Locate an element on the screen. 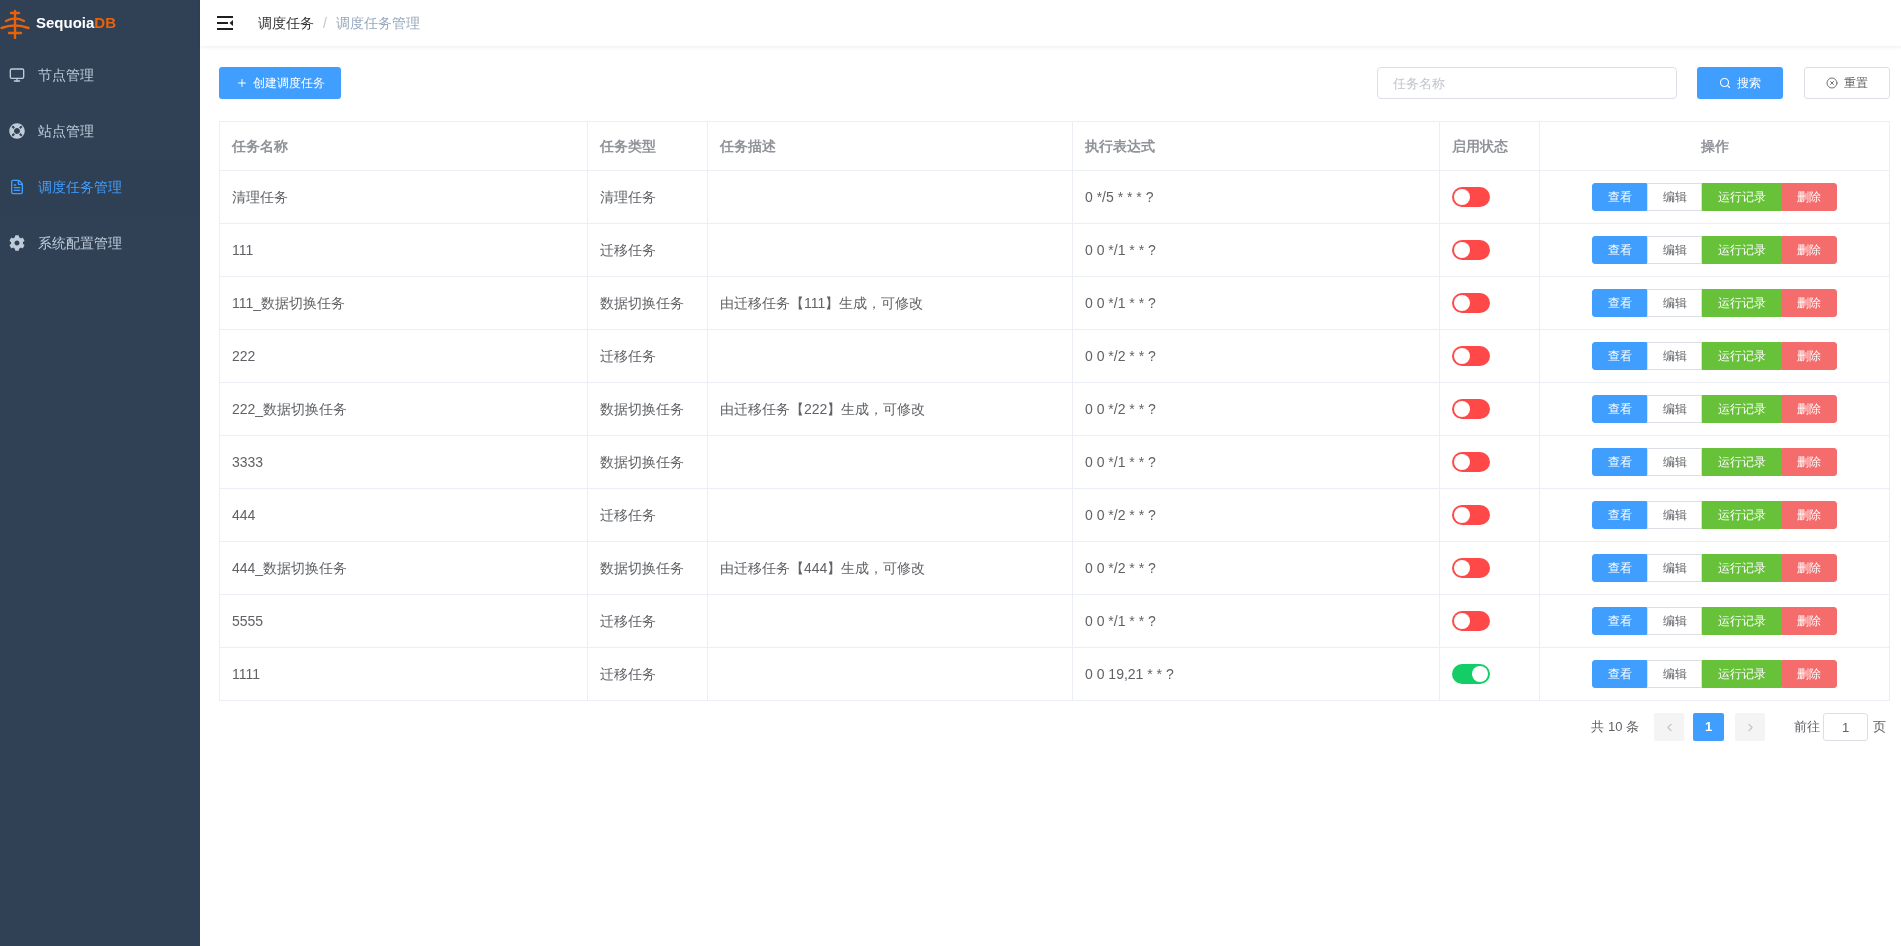  search-button: 搜索 is located at coordinates (1740, 83).